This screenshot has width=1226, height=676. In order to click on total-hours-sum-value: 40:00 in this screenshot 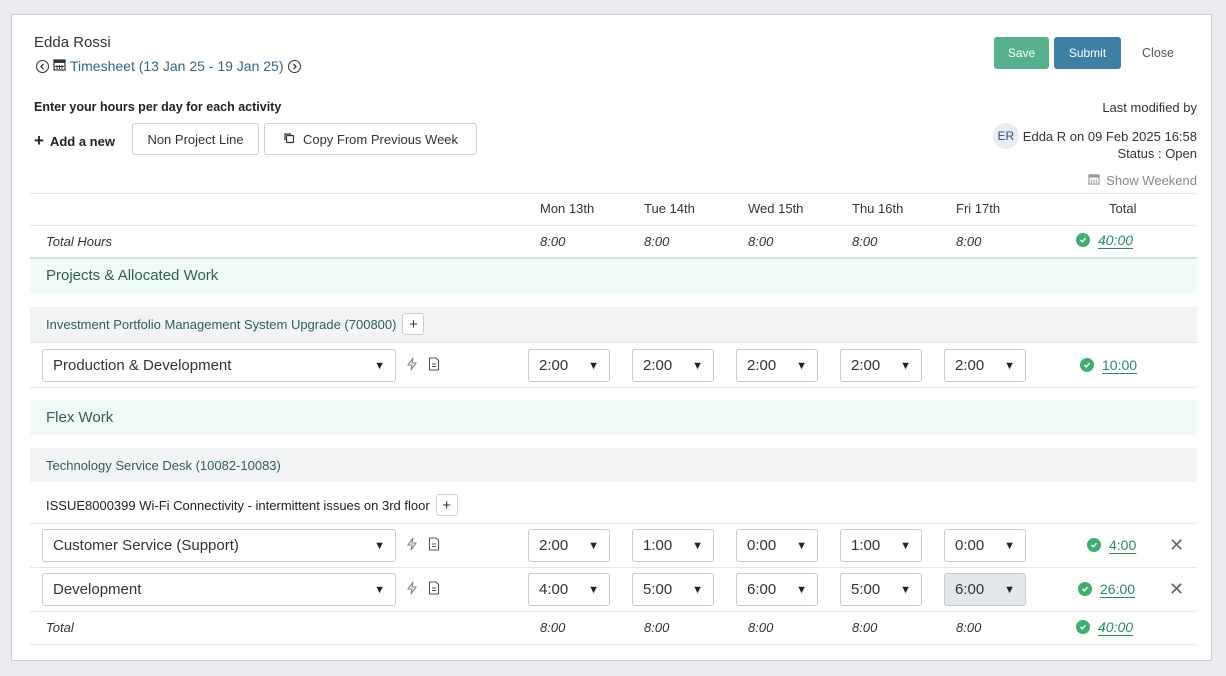, I will do `click(1116, 240)`.